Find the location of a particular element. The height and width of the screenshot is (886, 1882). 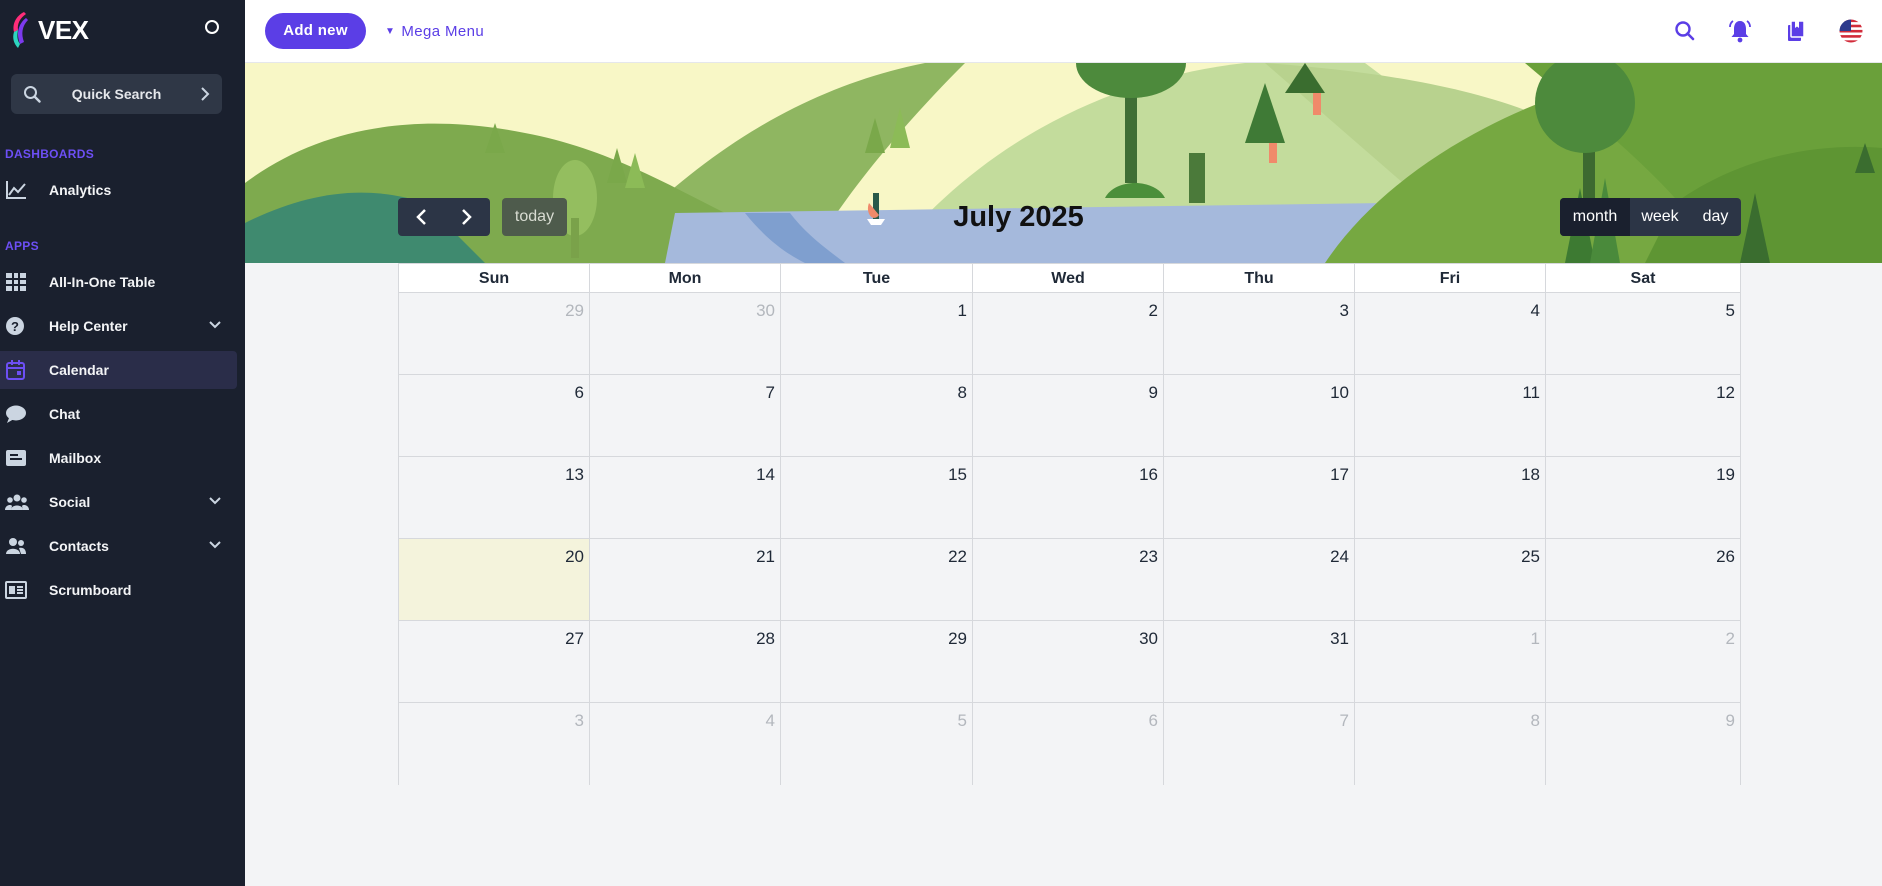

day-cell: 24 is located at coordinates (1259, 580).